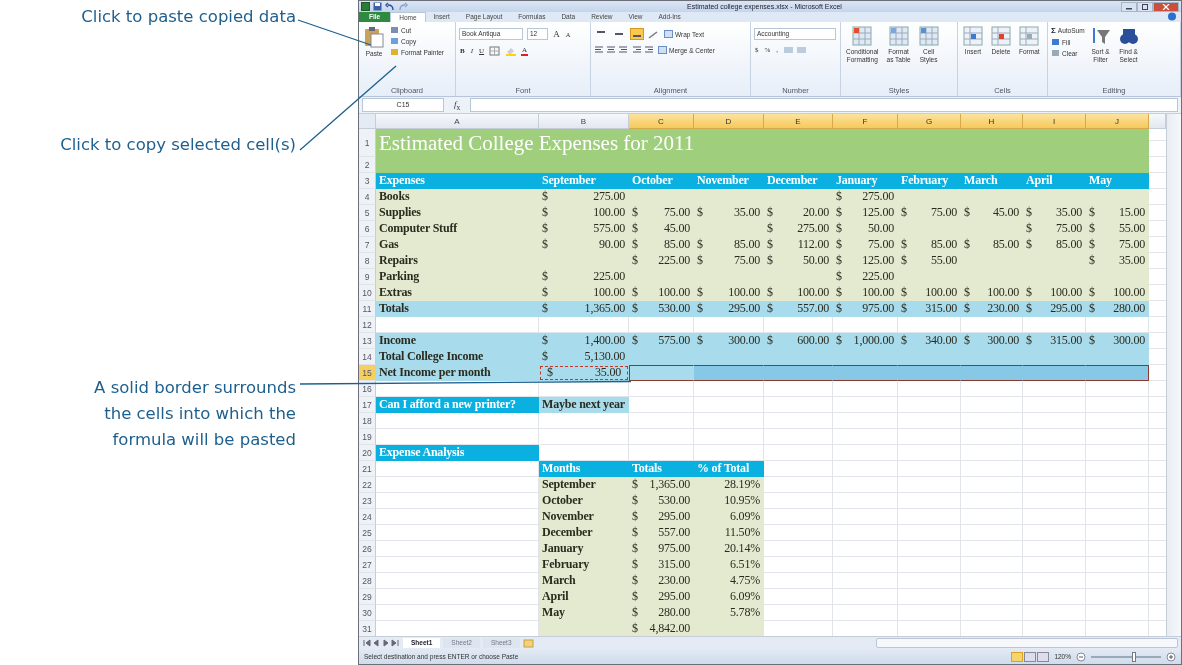  What do you see at coordinates (377, 6) in the screenshot?
I see `save-icon` at bounding box center [377, 6].